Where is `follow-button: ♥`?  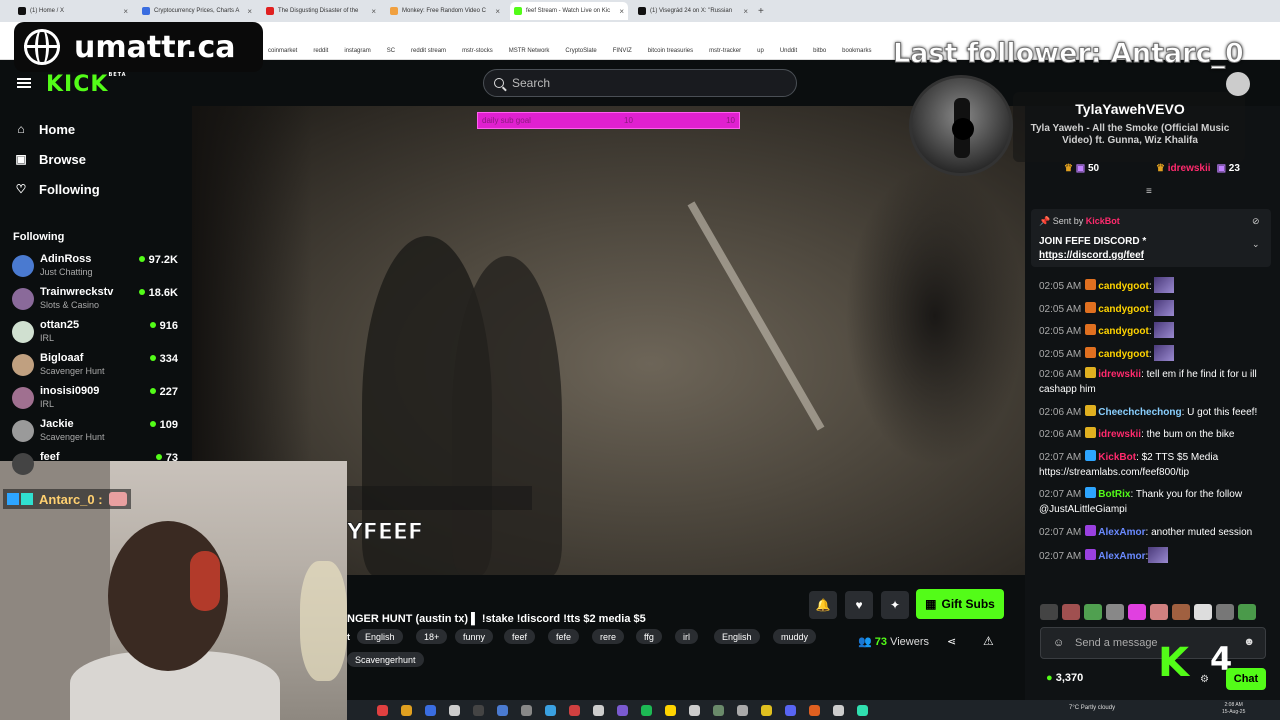
follow-button: ♥ is located at coordinates (859, 605).